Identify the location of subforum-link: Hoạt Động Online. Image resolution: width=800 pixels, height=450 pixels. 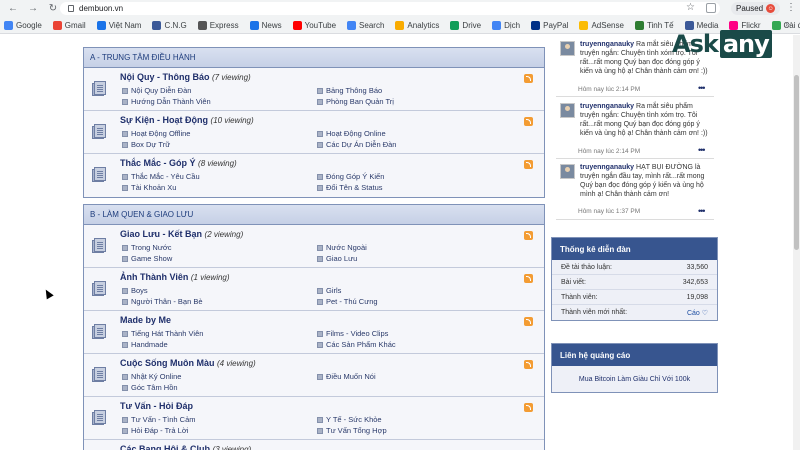
(351, 133).